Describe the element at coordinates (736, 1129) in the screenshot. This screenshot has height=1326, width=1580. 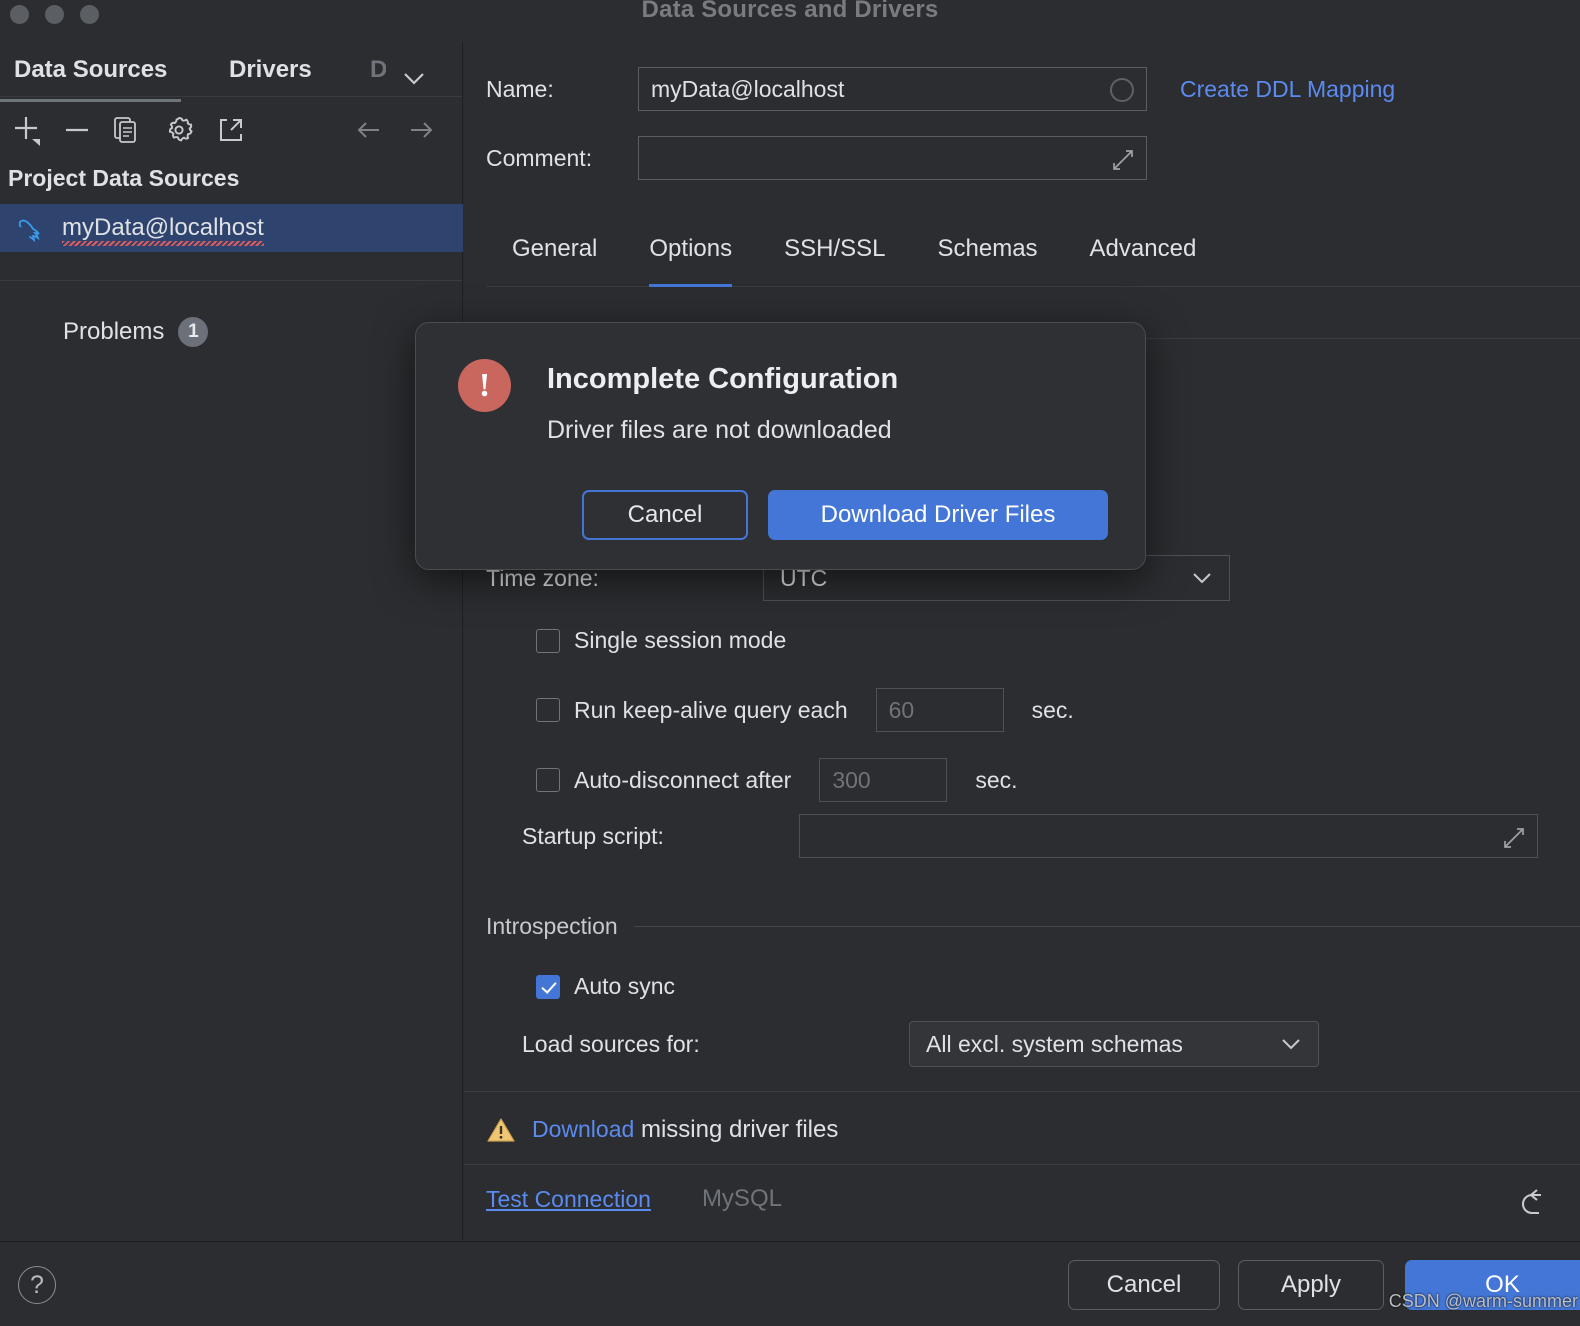
I see `driver-warning-rest: missing driver files` at that location.